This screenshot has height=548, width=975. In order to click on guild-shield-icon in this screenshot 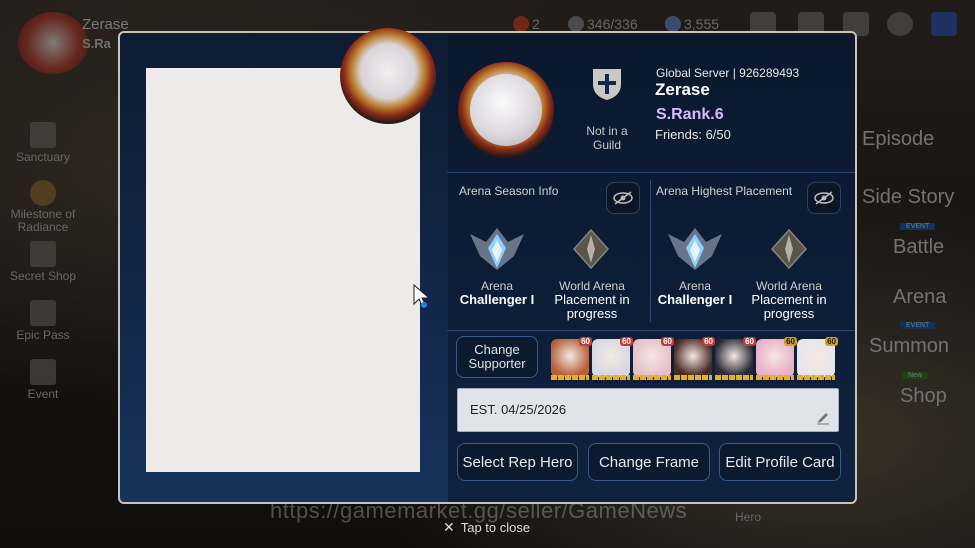, I will do `click(607, 86)`.